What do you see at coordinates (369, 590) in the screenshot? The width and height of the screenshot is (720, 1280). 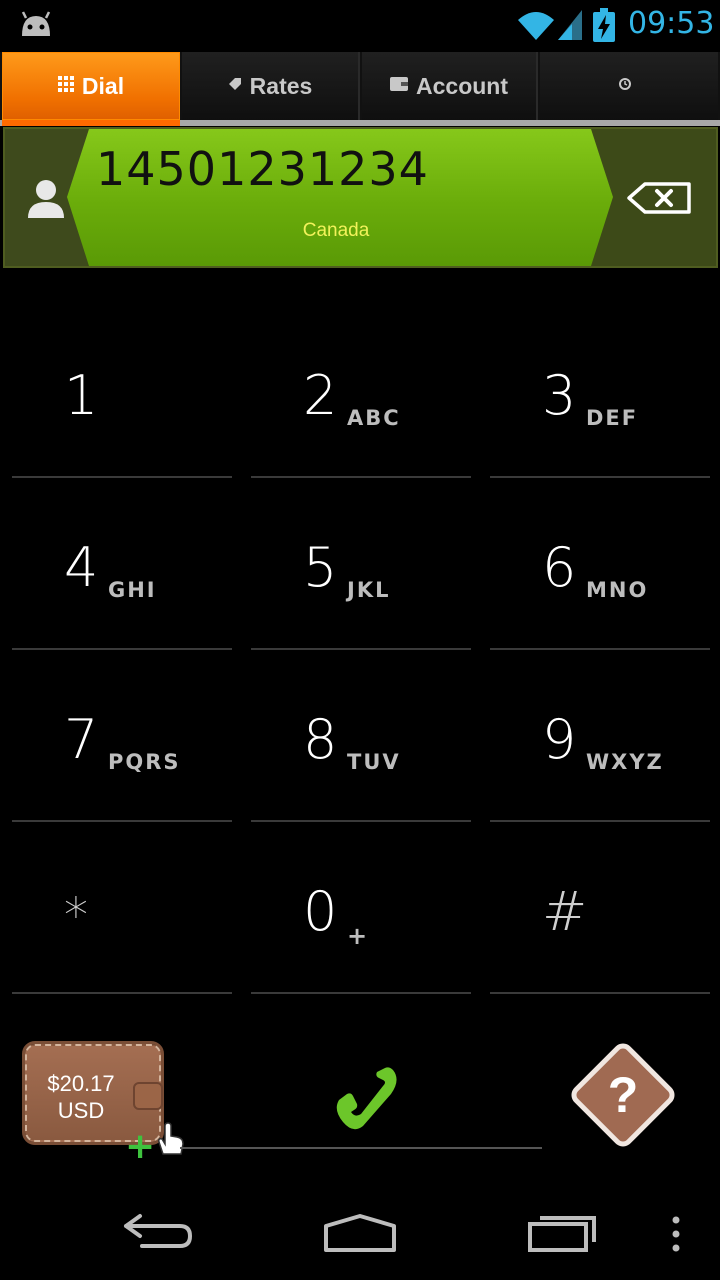 I see `key-letters: JKL` at bounding box center [369, 590].